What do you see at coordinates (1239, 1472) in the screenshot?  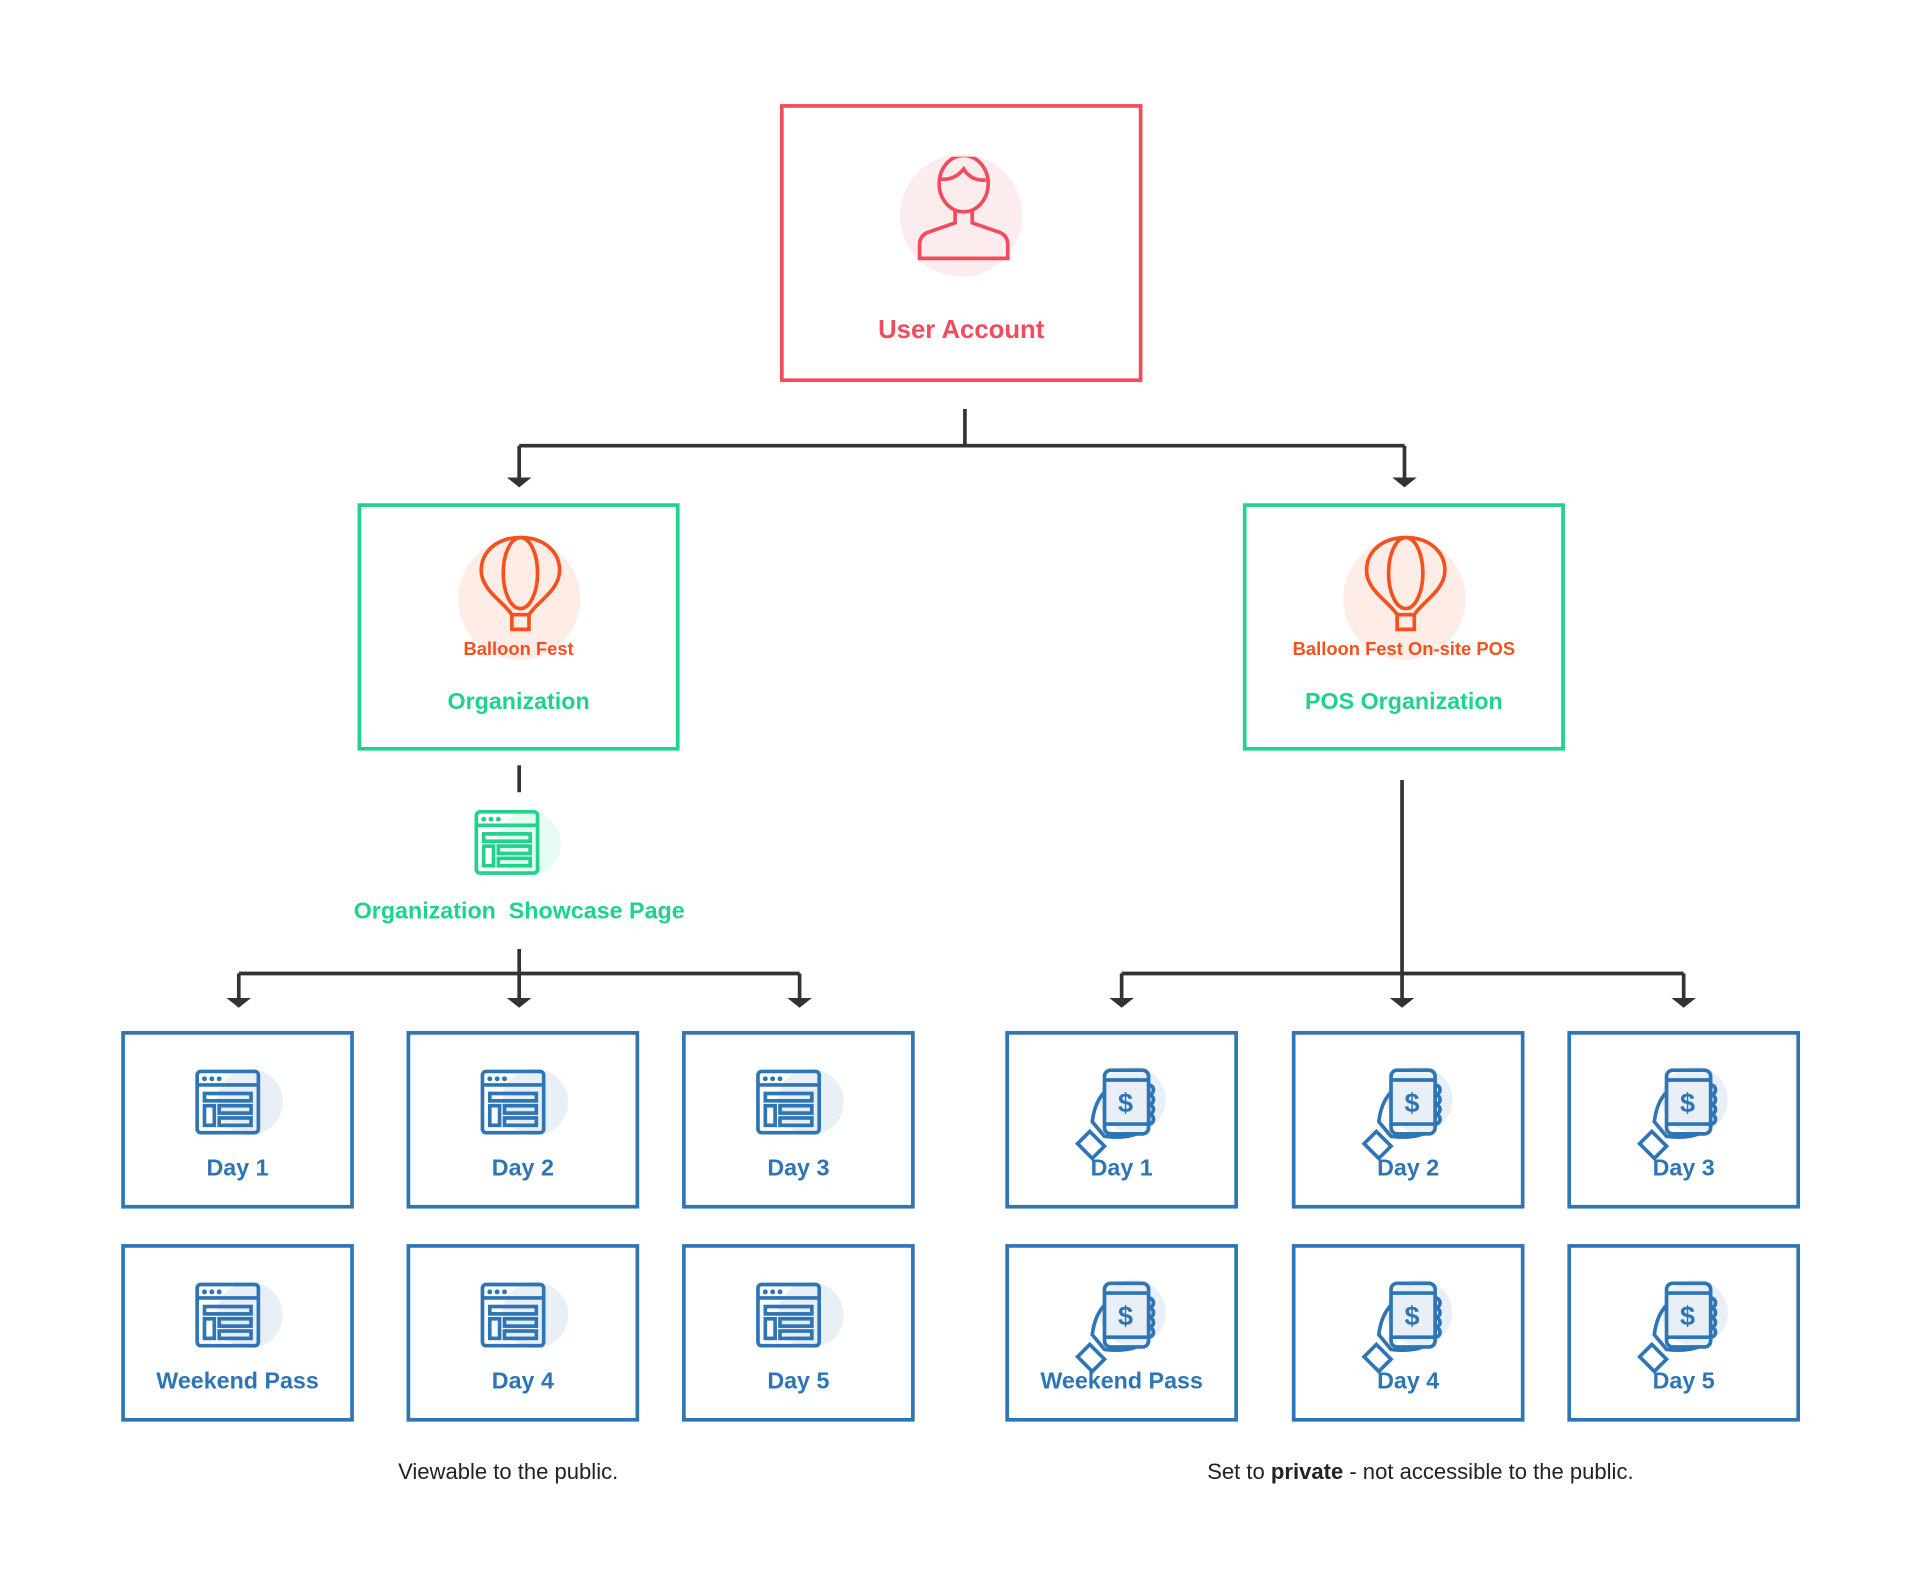 I see `caption-text: Set to` at bounding box center [1239, 1472].